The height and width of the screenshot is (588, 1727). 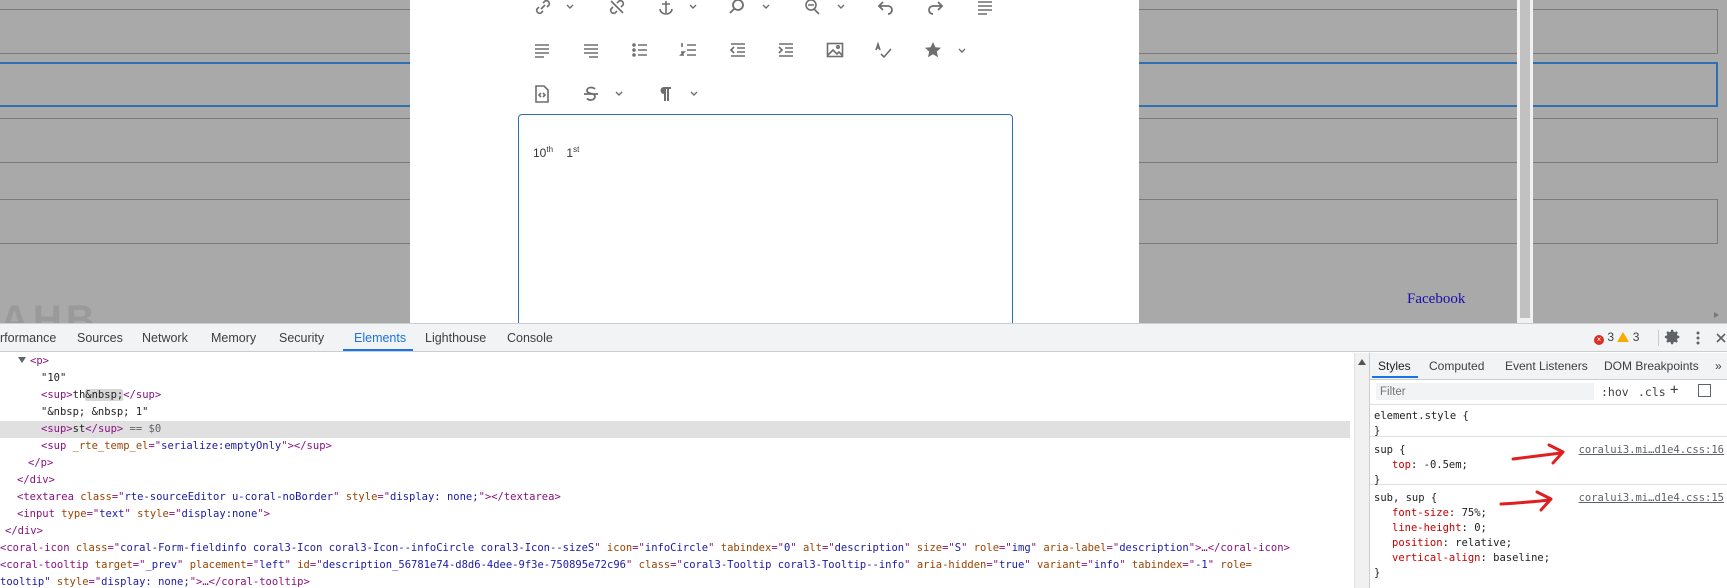 What do you see at coordinates (35, 548) in the screenshot?
I see `dom-tag-name: <coral-icon` at bounding box center [35, 548].